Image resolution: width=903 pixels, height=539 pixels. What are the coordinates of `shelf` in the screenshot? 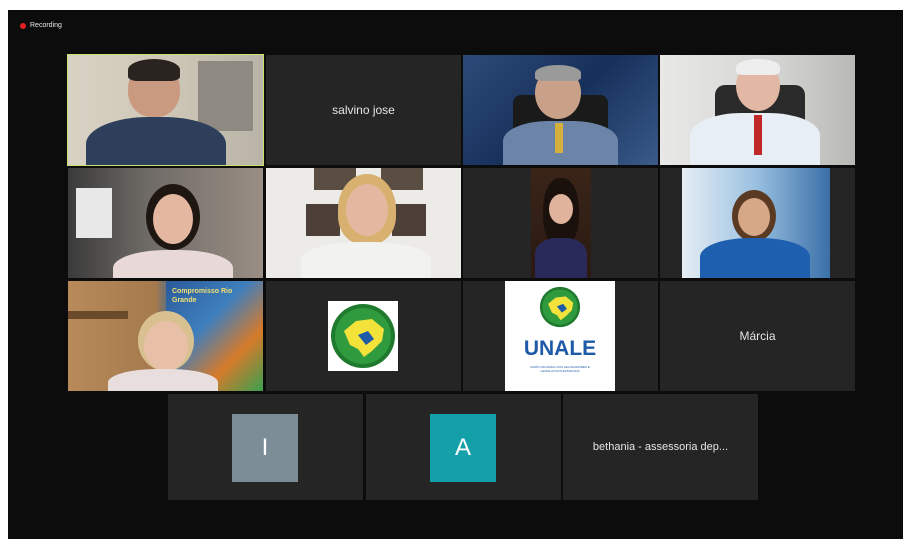 It's located at (98, 315).